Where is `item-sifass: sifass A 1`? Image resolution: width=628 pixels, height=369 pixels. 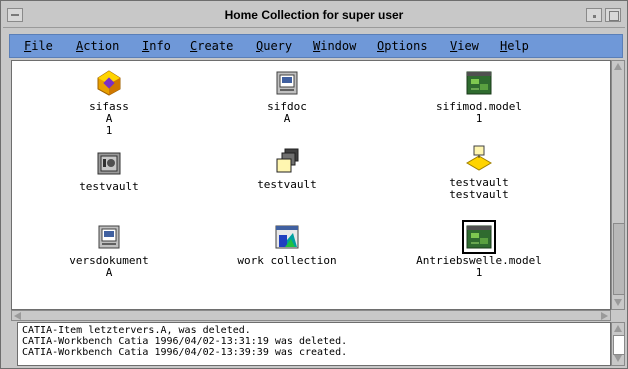
item-sifass: sifass A 1 is located at coordinates (109, 103).